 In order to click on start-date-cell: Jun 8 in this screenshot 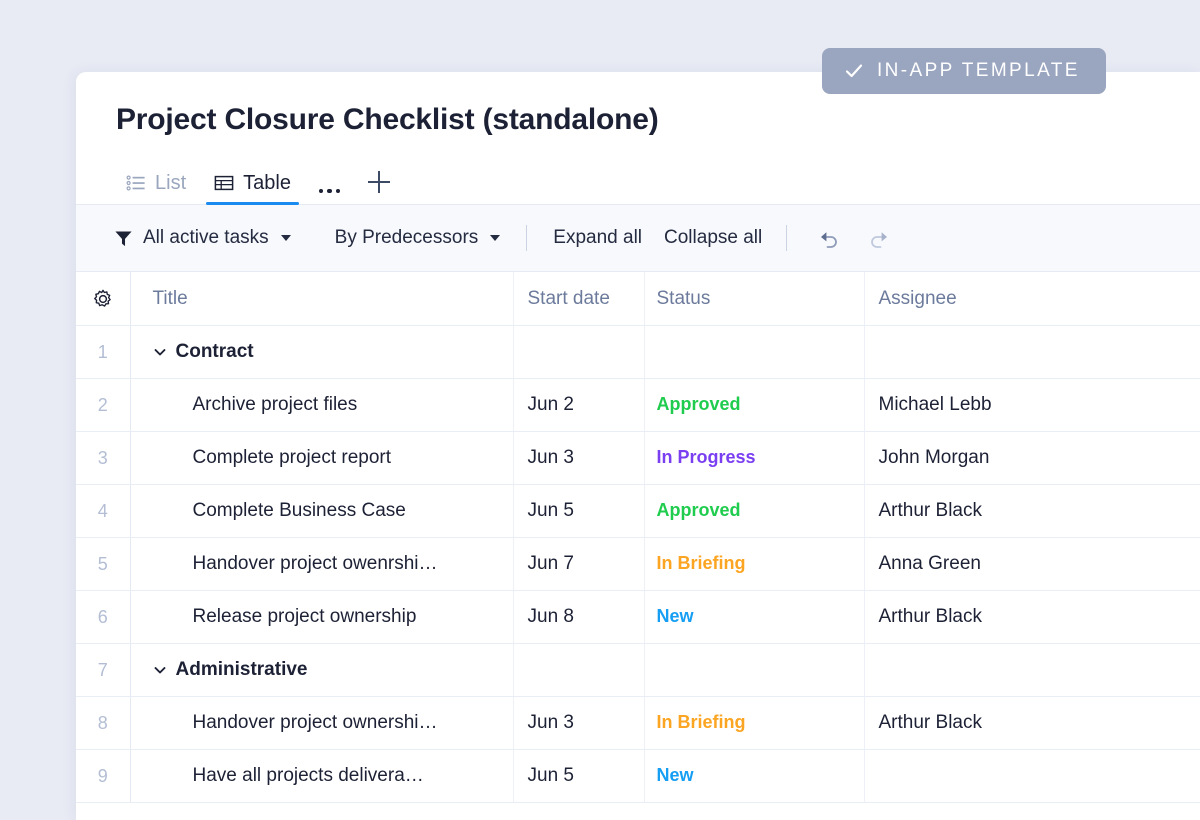, I will do `click(579, 617)`.